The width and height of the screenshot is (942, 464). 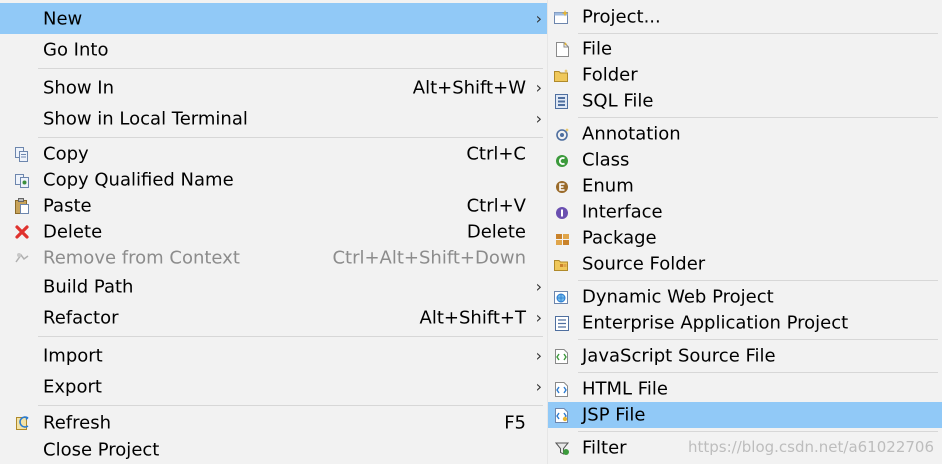 What do you see at coordinates (644, 264) in the screenshot?
I see `menu-item-label: Source Folder` at bounding box center [644, 264].